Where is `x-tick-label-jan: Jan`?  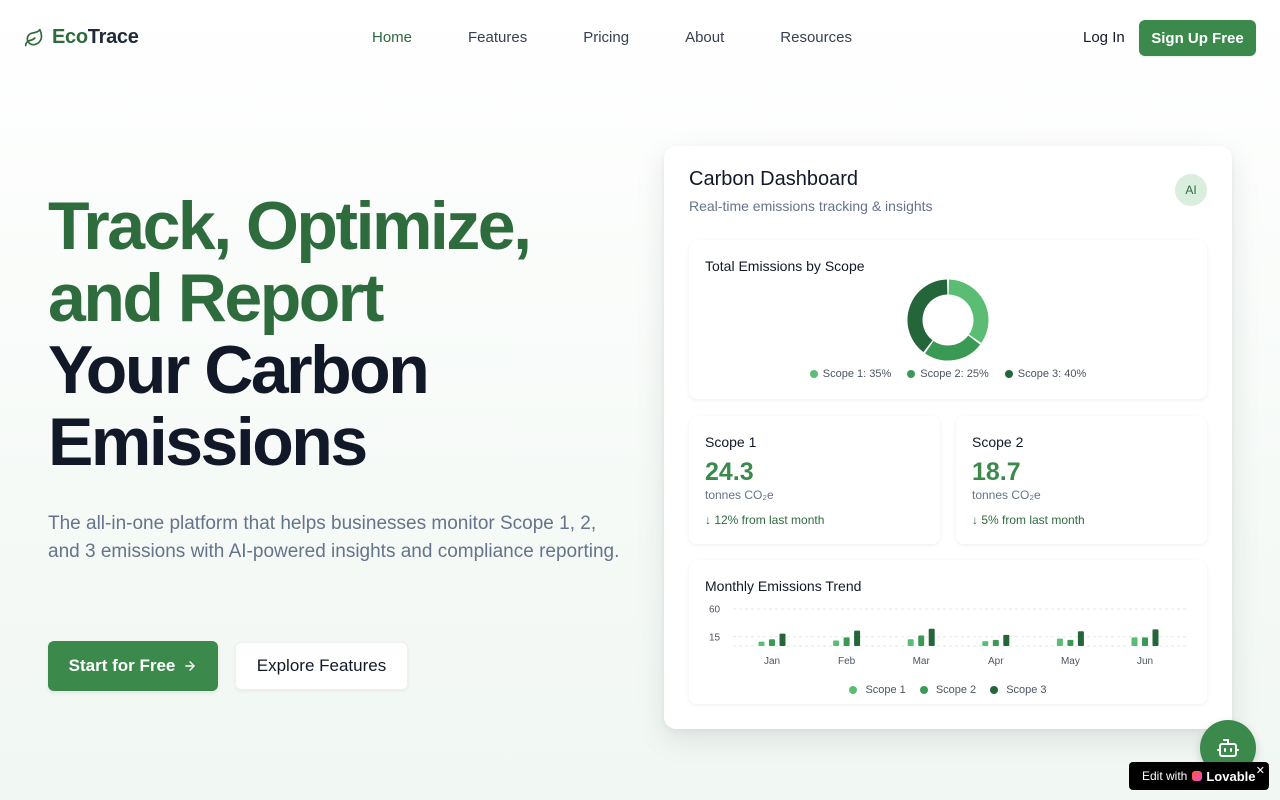 x-tick-label-jan: Jan is located at coordinates (772, 661).